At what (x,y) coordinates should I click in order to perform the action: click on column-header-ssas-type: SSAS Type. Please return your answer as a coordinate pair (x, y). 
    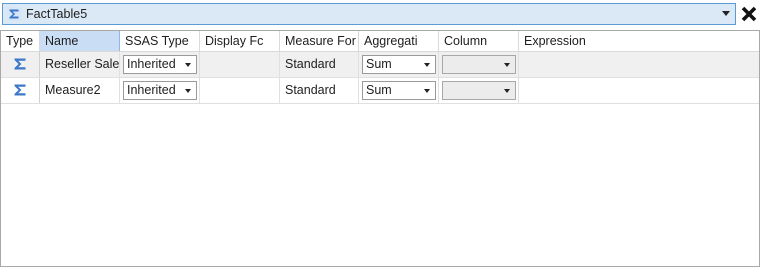
    Looking at the image, I should click on (160, 41).